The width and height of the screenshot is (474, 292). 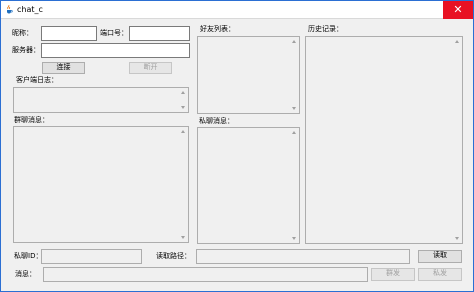 I want to click on nickname-input, so click(x=69, y=33).